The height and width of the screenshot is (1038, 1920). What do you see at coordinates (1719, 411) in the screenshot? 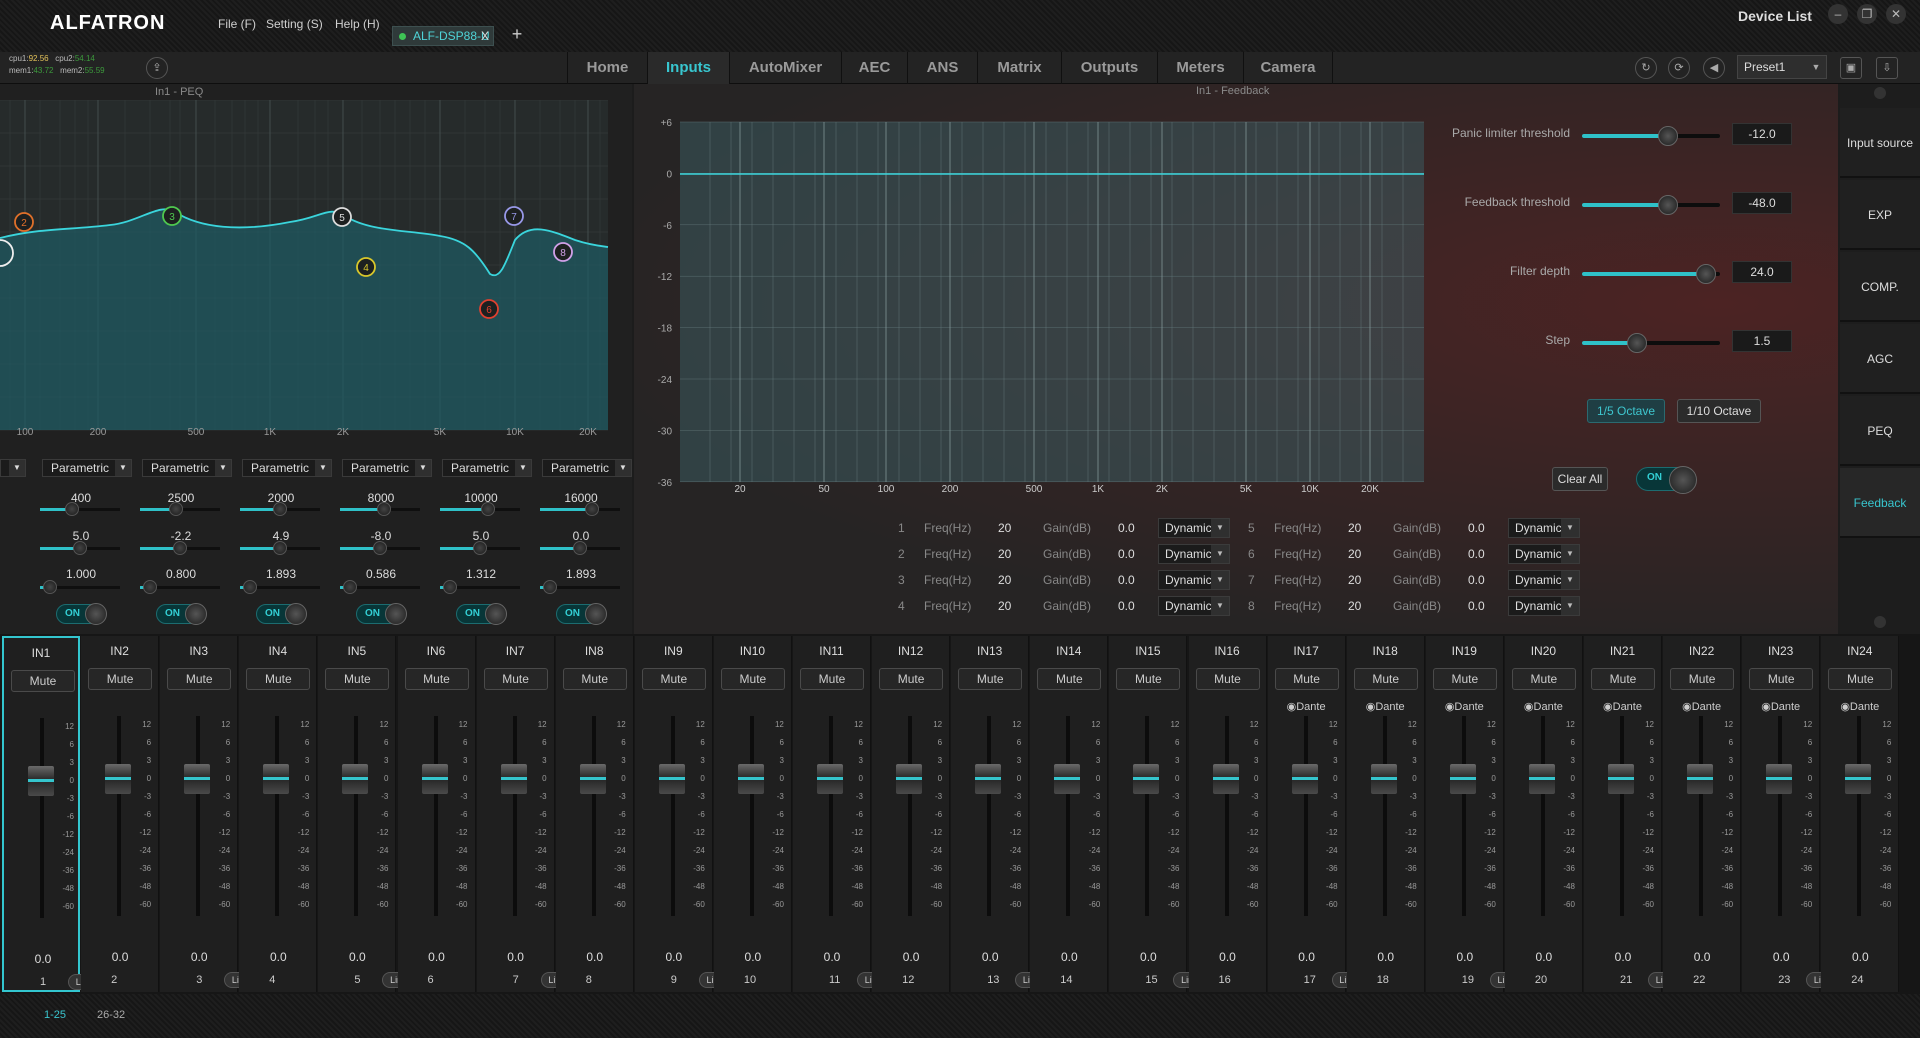
I see `octave-tenth-button: 1/10 Octave` at bounding box center [1719, 411].